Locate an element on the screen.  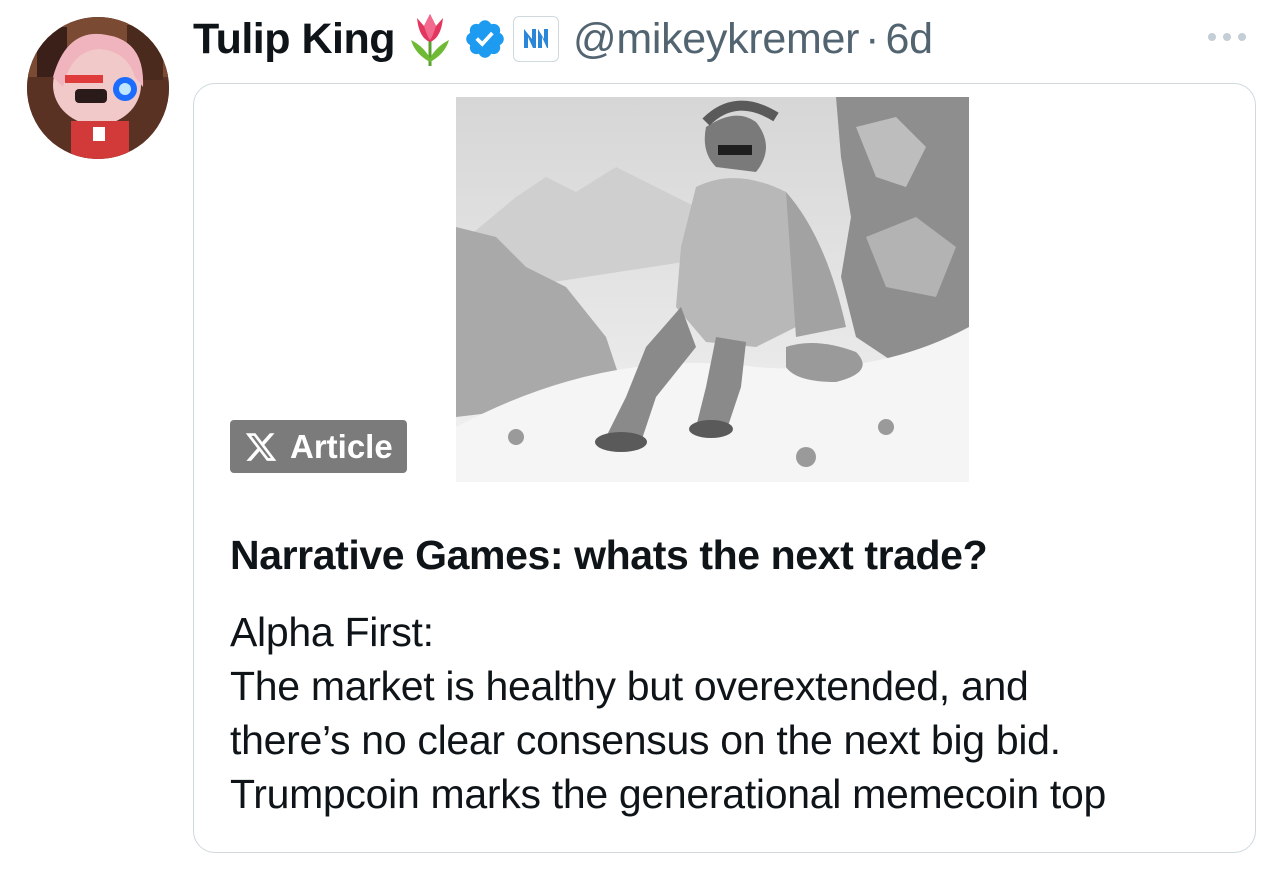
display-name: Tulip King is located at coordinates (294, 39).